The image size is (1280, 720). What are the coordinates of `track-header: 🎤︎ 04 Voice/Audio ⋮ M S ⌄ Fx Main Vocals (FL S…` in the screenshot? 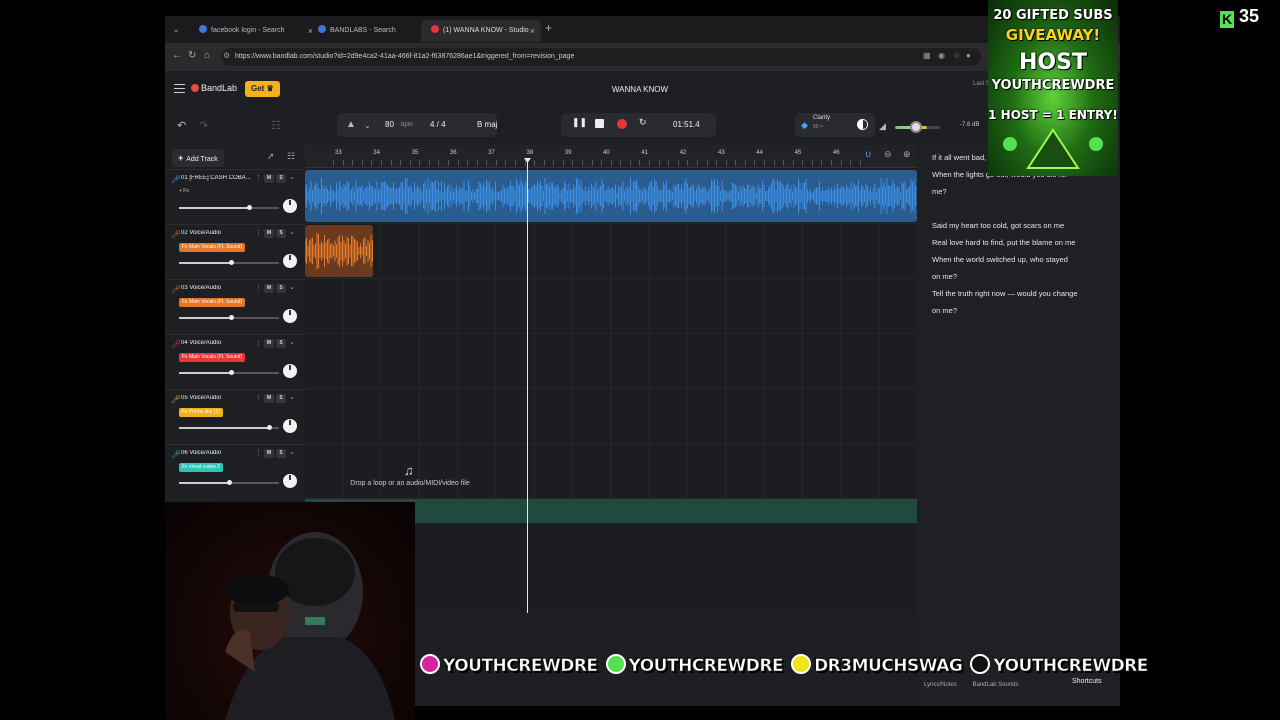 It's located at (235, 361).